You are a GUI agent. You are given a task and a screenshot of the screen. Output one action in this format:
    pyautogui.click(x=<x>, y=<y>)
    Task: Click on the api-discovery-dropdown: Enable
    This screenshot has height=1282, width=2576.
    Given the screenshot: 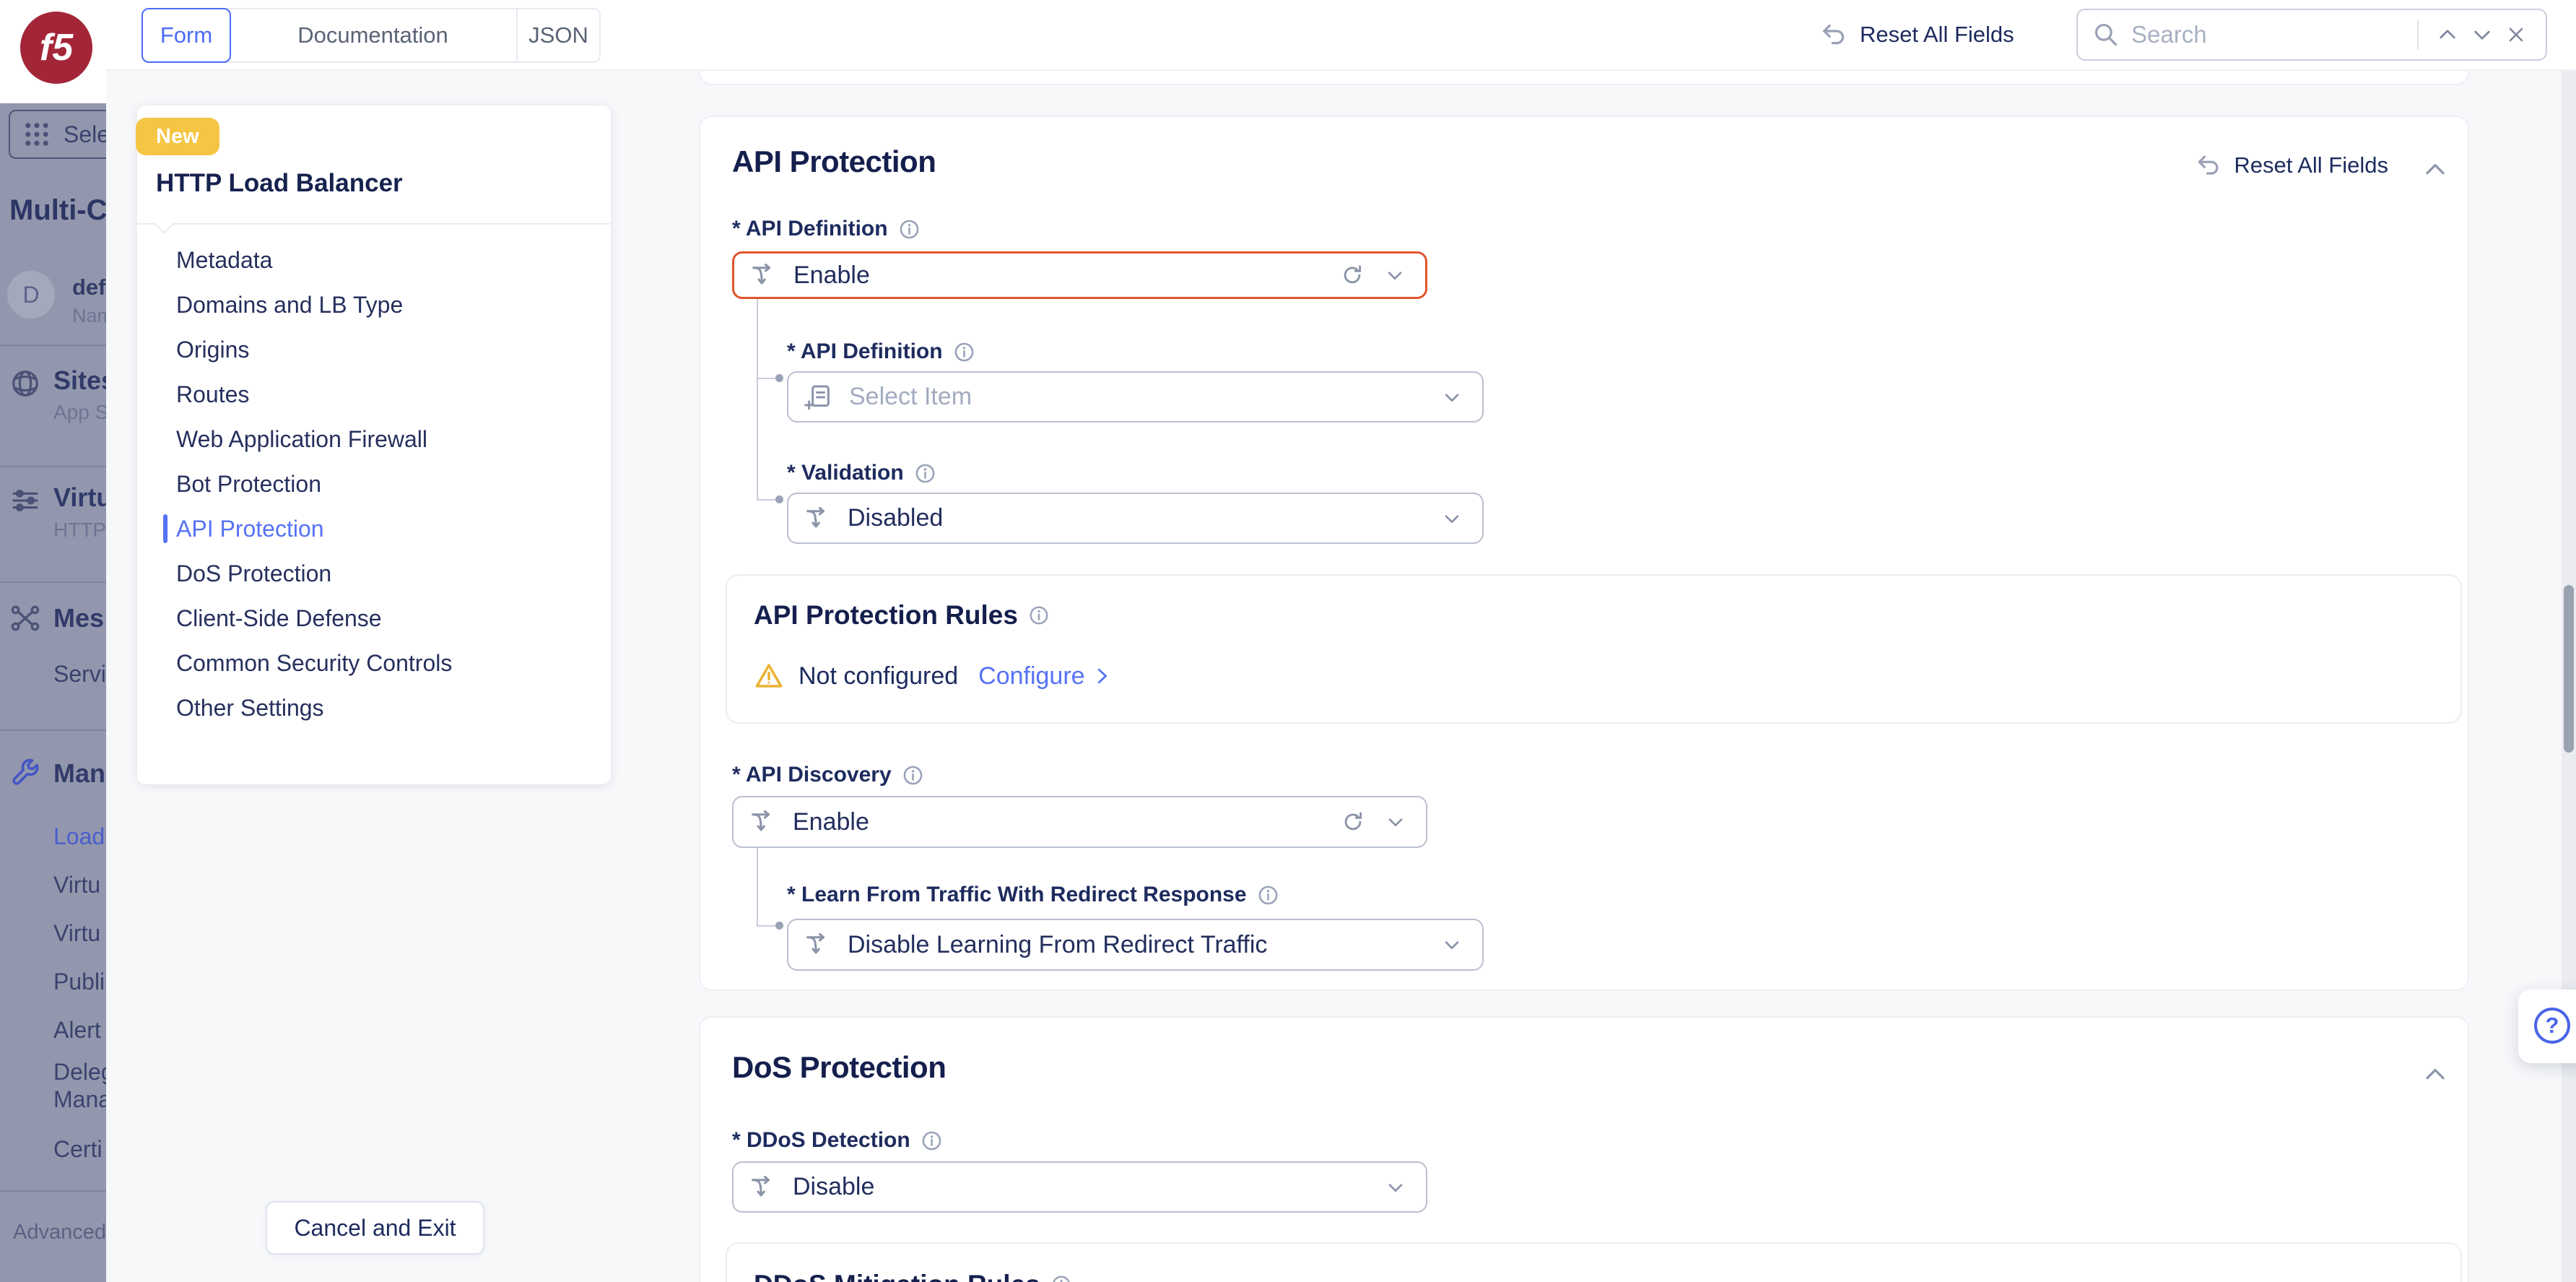 What is the action you would take?
    pyautogui.click(x=1079, y=822)
    